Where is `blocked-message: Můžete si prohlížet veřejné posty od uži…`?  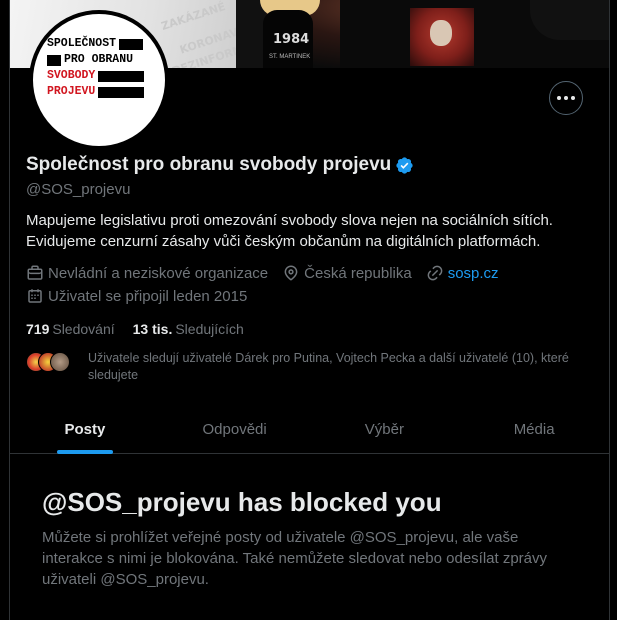 blocked-message: Můžete si prohlížet veřejné posty od uži… is located at coordinates (295, 558).